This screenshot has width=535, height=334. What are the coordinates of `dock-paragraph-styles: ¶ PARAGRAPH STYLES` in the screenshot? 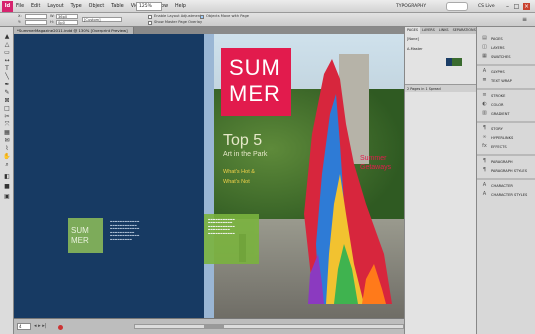 It's located at (506, 171).